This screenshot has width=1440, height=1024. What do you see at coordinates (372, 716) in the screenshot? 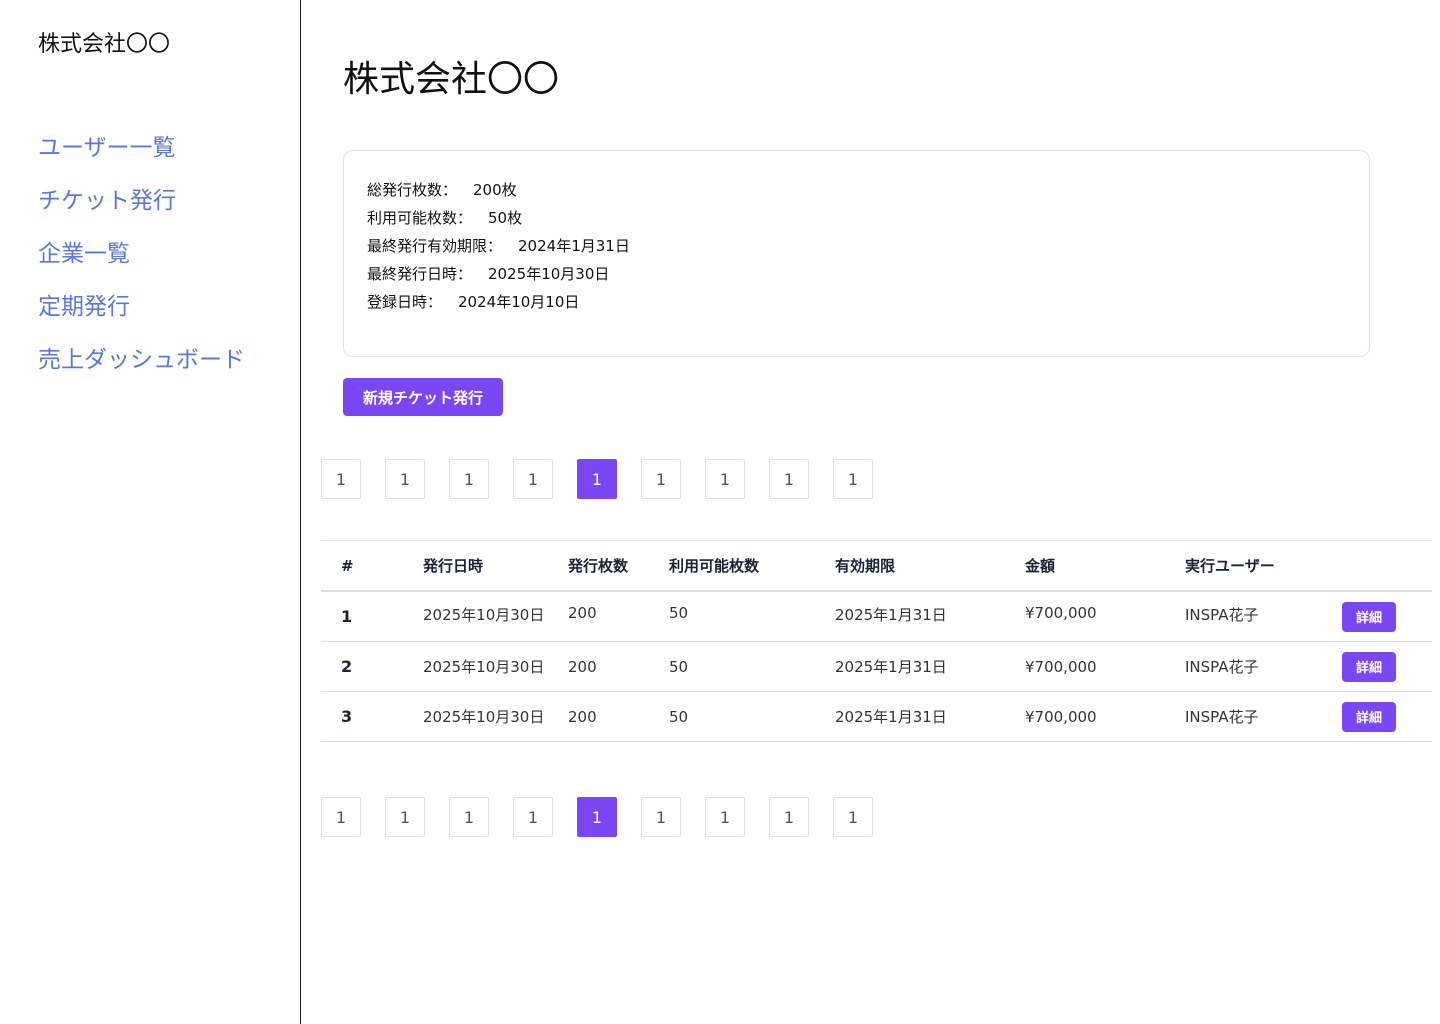
I see `row-number: 3` at bounding box center [372, 716].